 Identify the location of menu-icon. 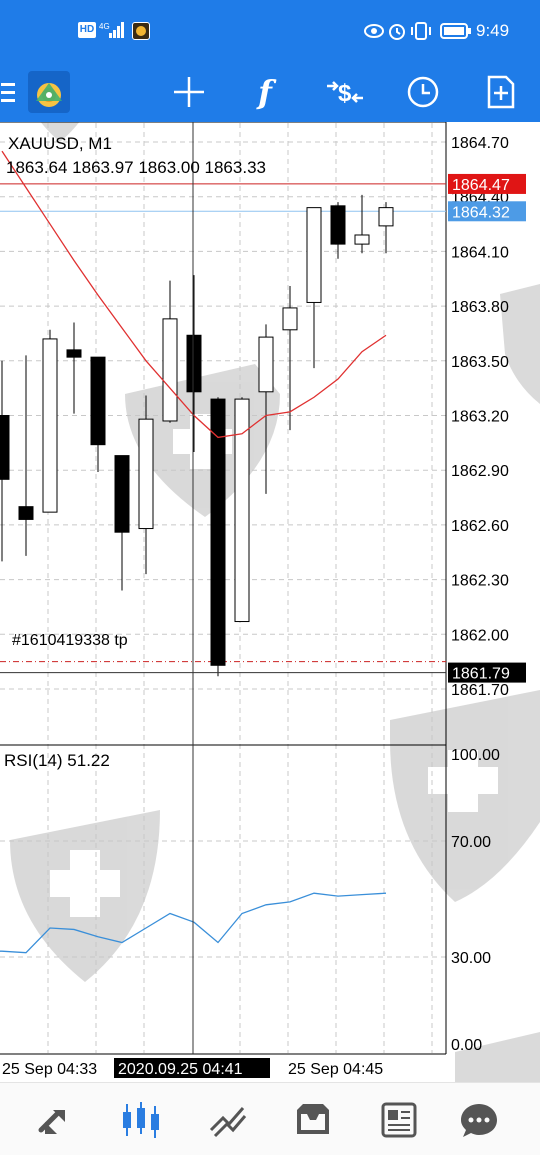
(9, 92).